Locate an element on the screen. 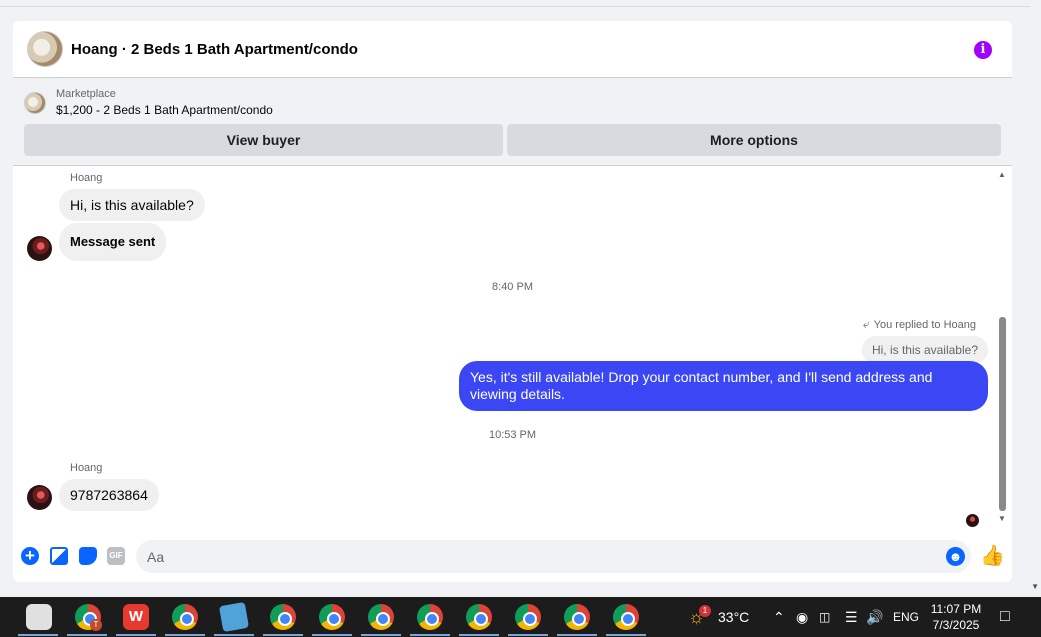 This screenshot has width=1041, height=637. timestamp: 8:40 PM is located at coordinates (512, 287).